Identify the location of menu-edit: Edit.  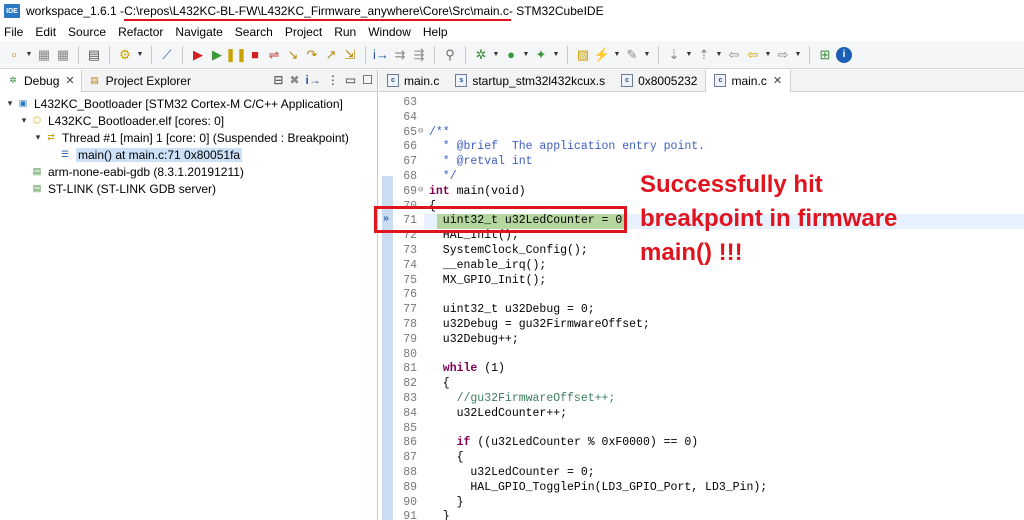
(45, 32).